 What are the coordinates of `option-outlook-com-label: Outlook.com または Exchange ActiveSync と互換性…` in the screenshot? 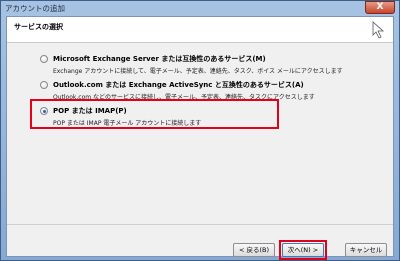 It's located at (178, 85).